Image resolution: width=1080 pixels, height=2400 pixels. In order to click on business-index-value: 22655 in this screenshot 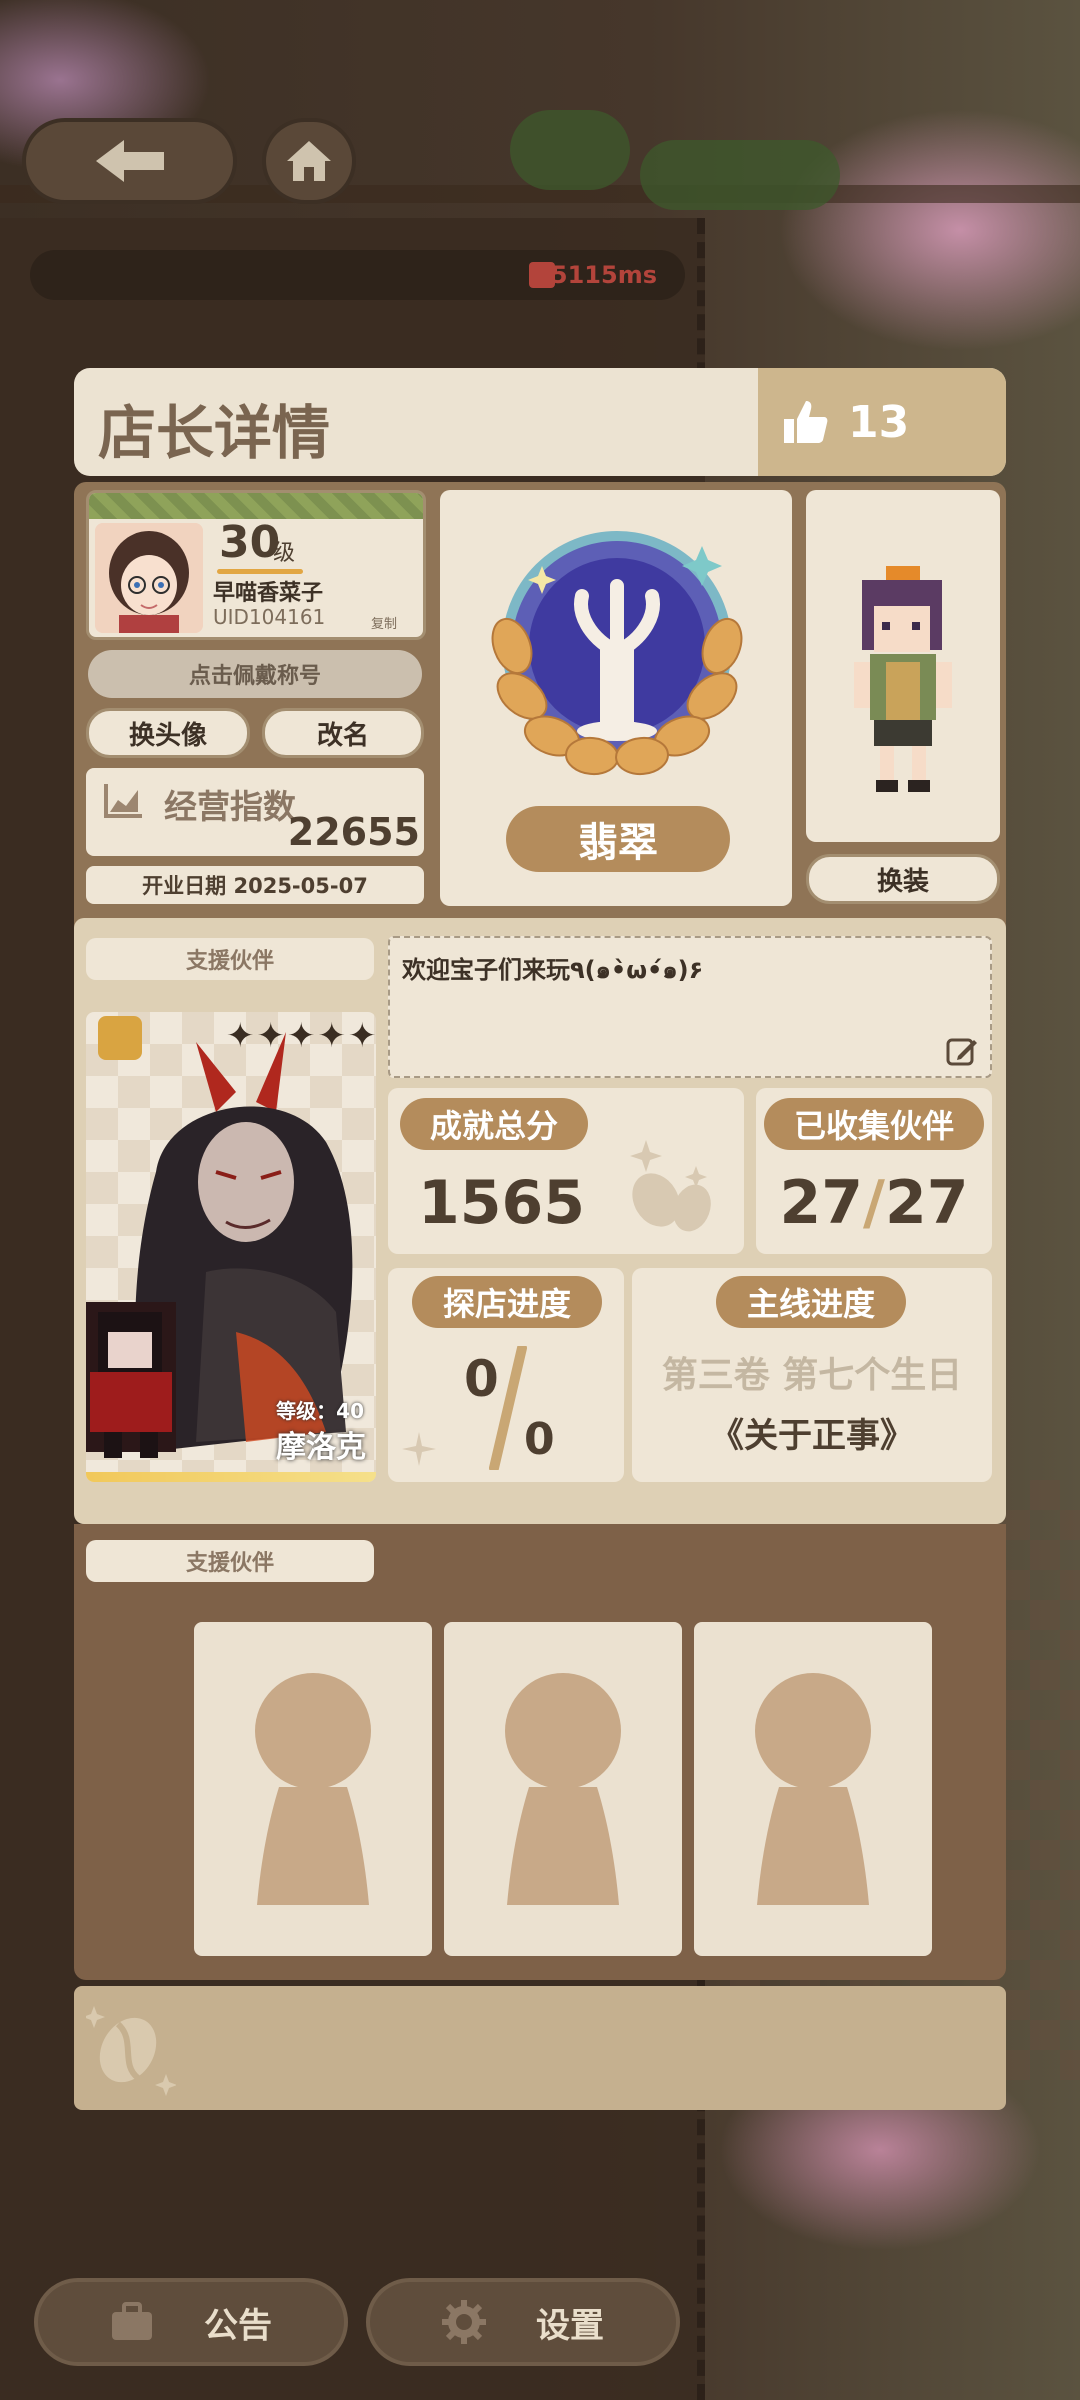, I will do `click(353, 832)`.